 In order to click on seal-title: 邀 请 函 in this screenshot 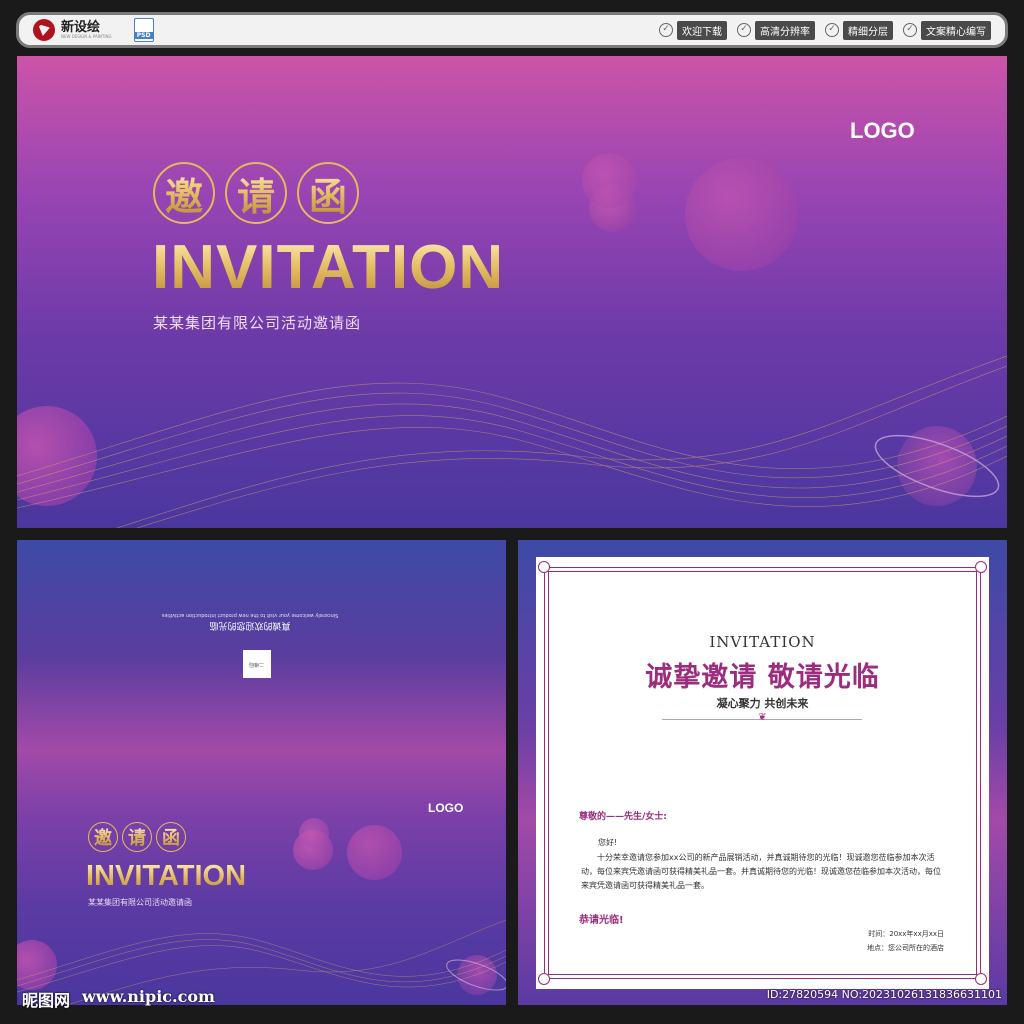, I will do `click(256, 193)`.